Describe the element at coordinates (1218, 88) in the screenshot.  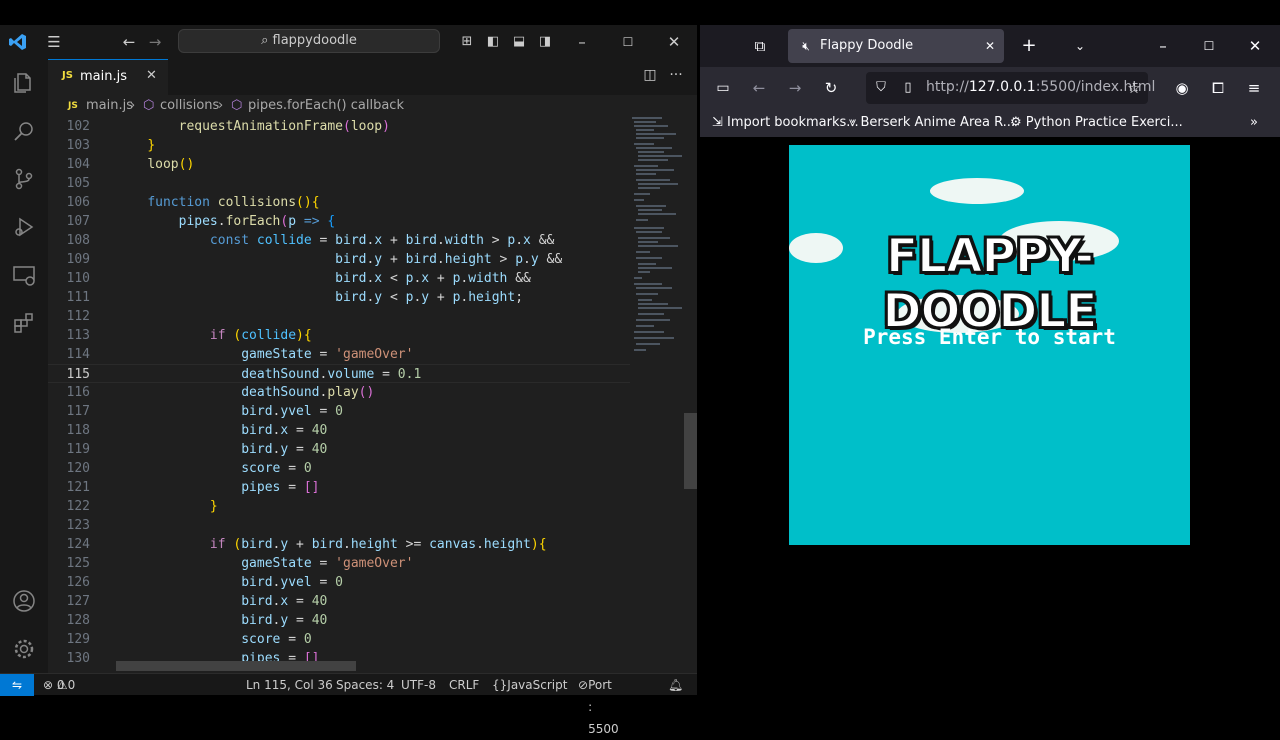
I see `extension-puzzle-icon: ⧠` at that location.